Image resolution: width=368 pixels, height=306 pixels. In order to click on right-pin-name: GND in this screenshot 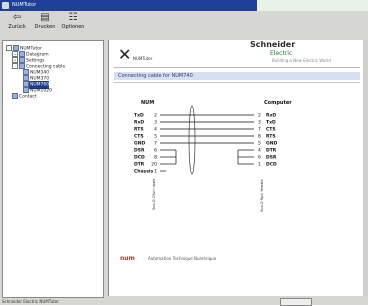, I will do `click(271, 144)`.